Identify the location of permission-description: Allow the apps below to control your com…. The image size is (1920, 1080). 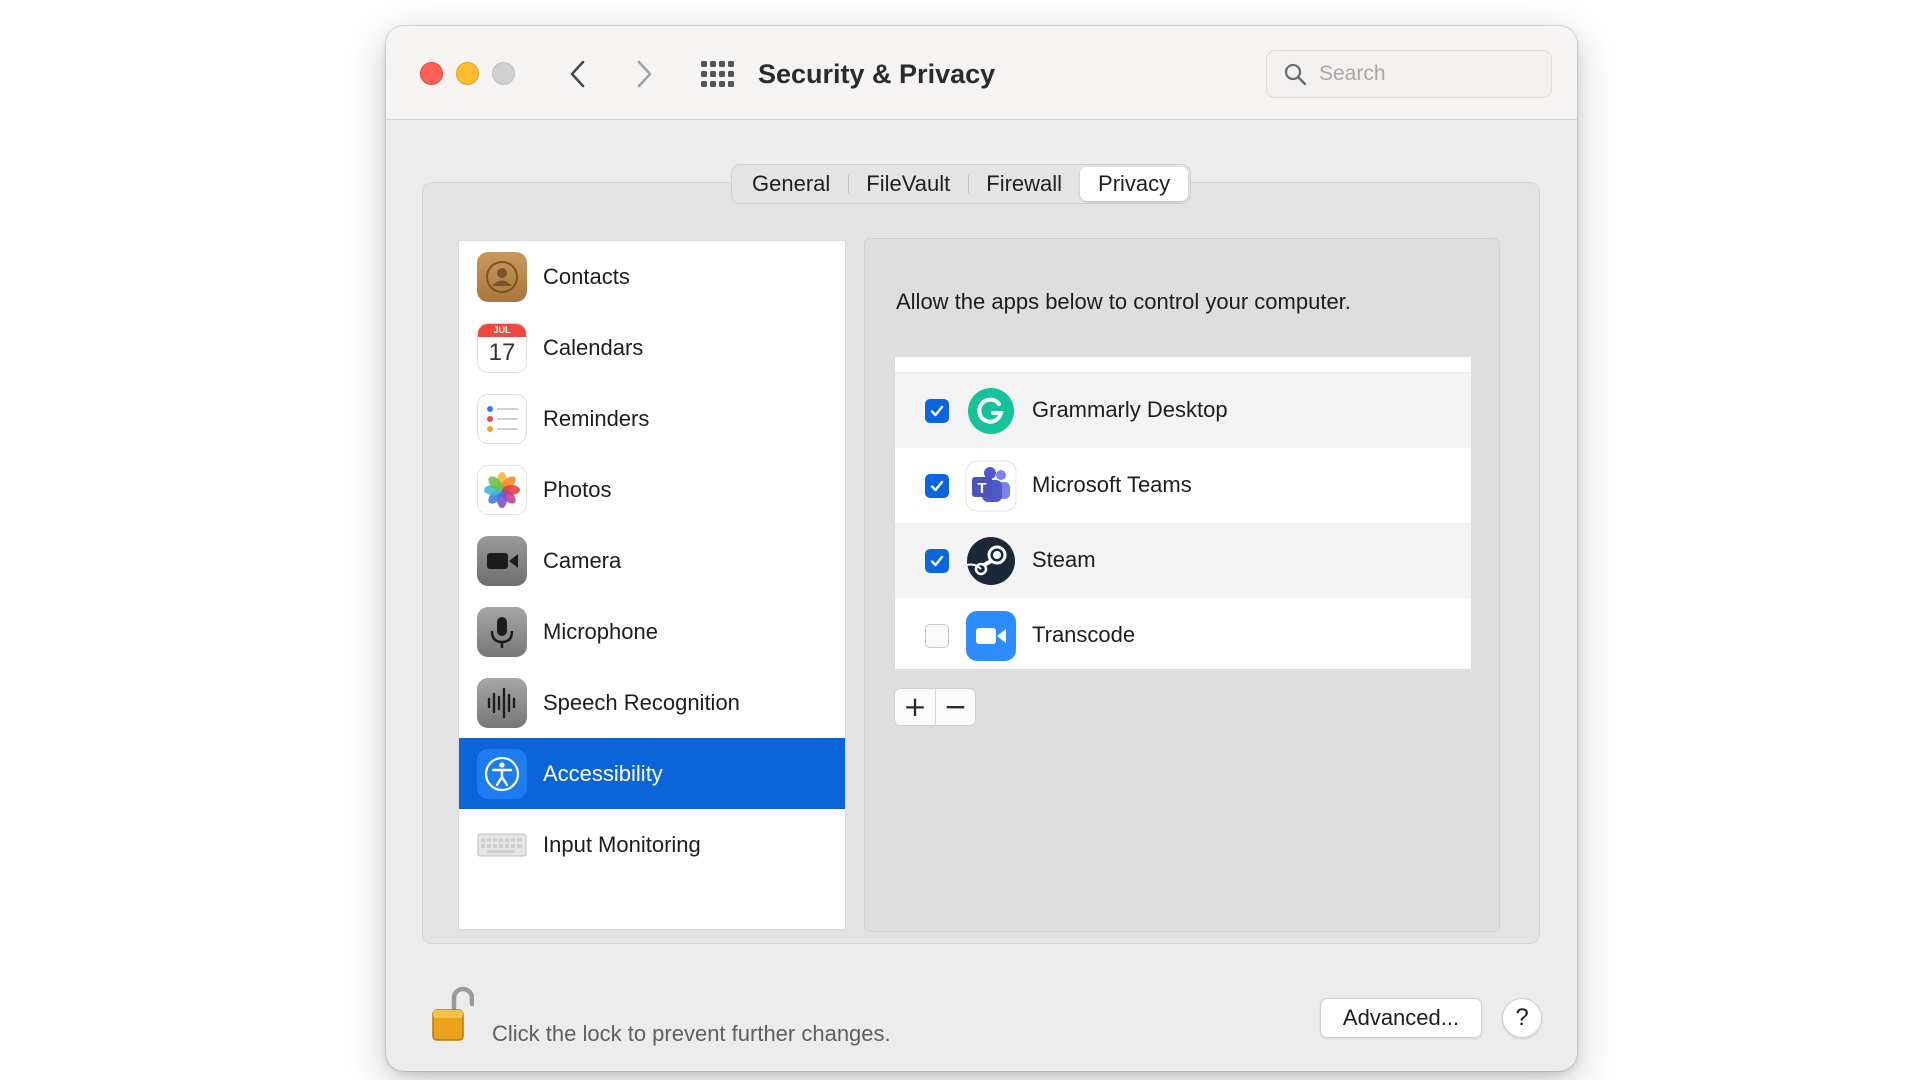
(1123, 301).